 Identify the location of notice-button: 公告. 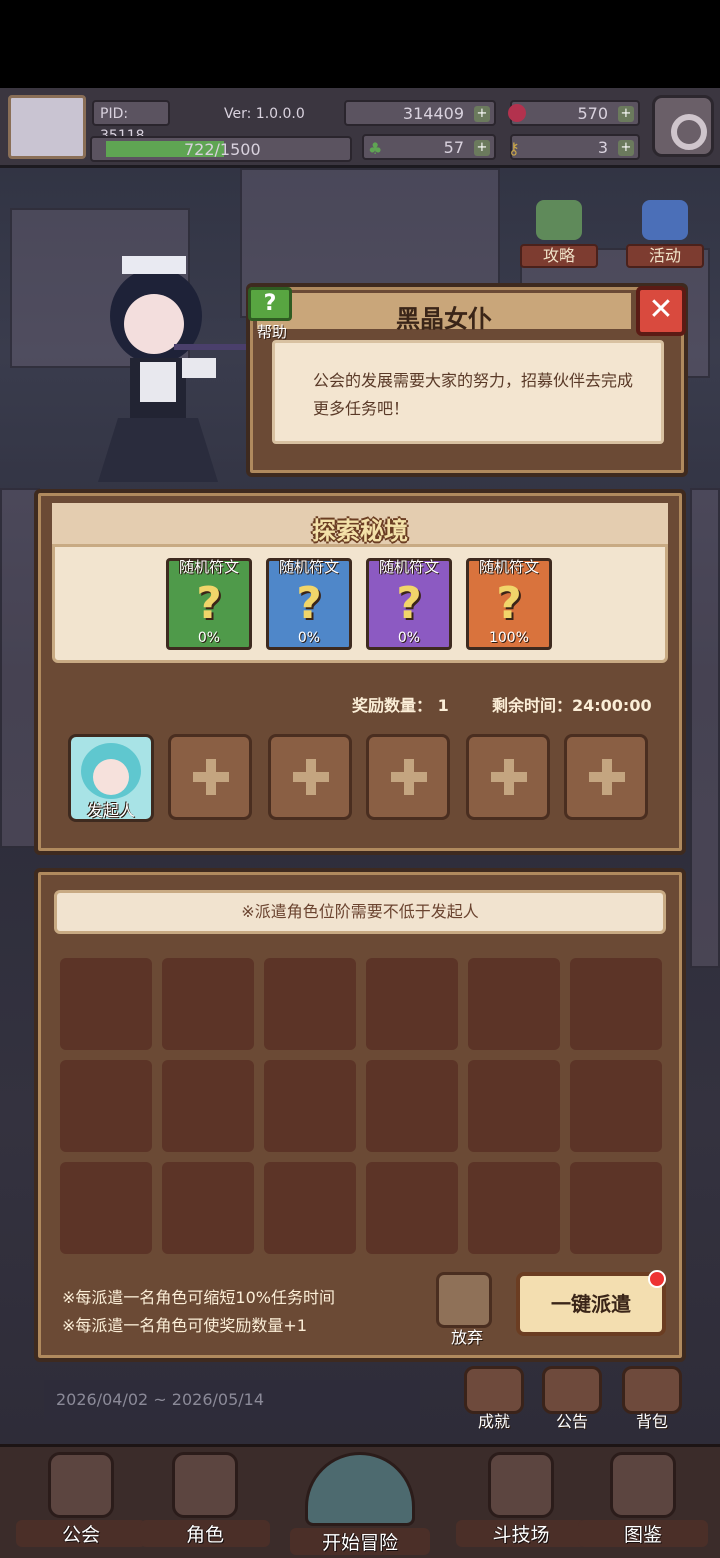
(572, 1398).